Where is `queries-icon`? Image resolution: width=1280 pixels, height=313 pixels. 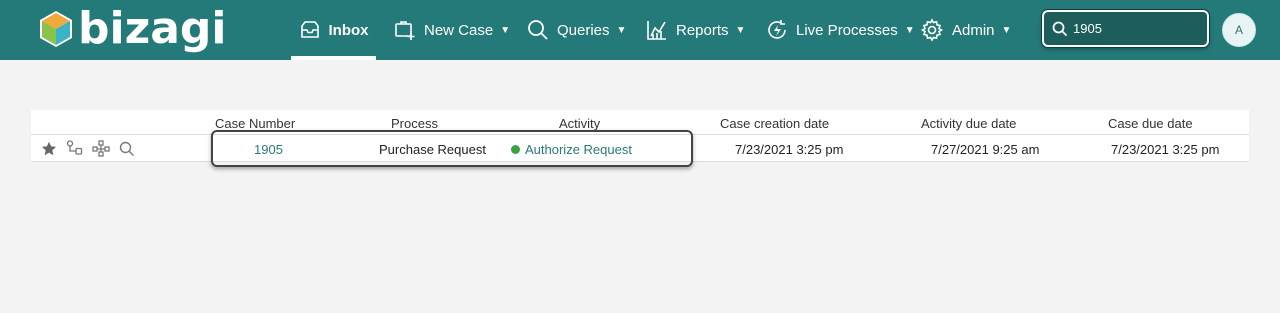
queries-icon is located at coordinates (538, 30).